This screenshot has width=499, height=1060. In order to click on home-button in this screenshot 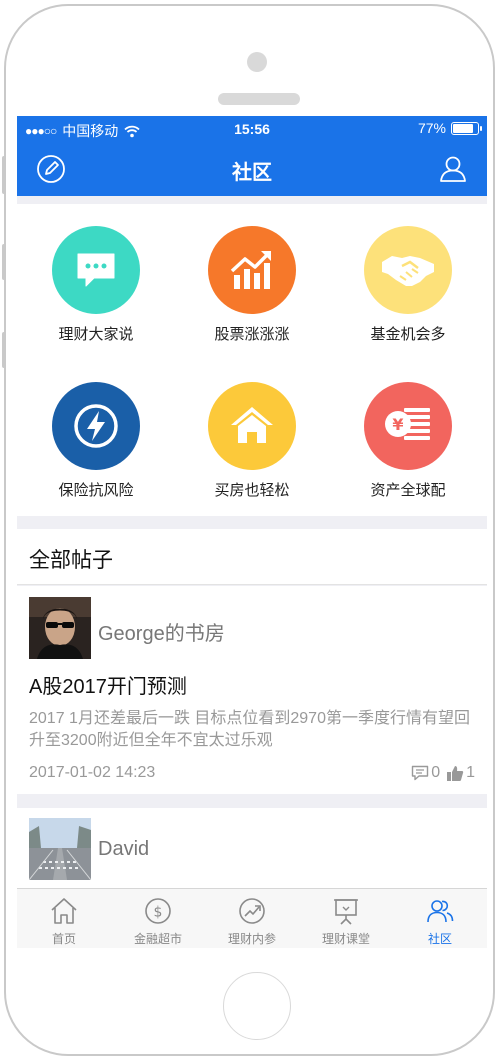, I will do `click(257, 1006)`.